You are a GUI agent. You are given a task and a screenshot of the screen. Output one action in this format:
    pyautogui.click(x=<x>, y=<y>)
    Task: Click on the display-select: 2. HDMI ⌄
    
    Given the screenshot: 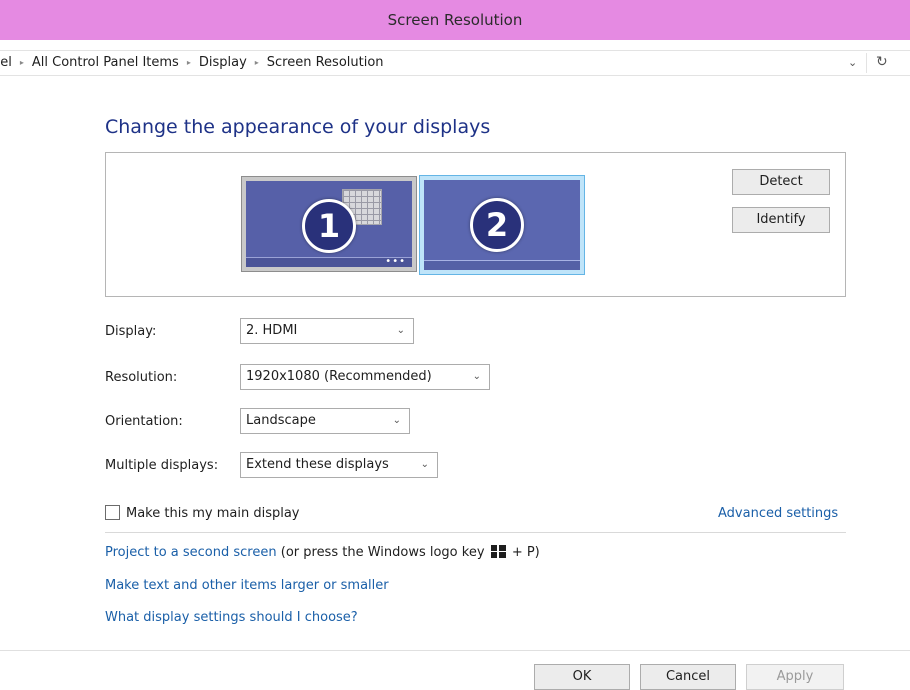 What is the action you would take?
    pyautogui.click(x=327, y=331)
    